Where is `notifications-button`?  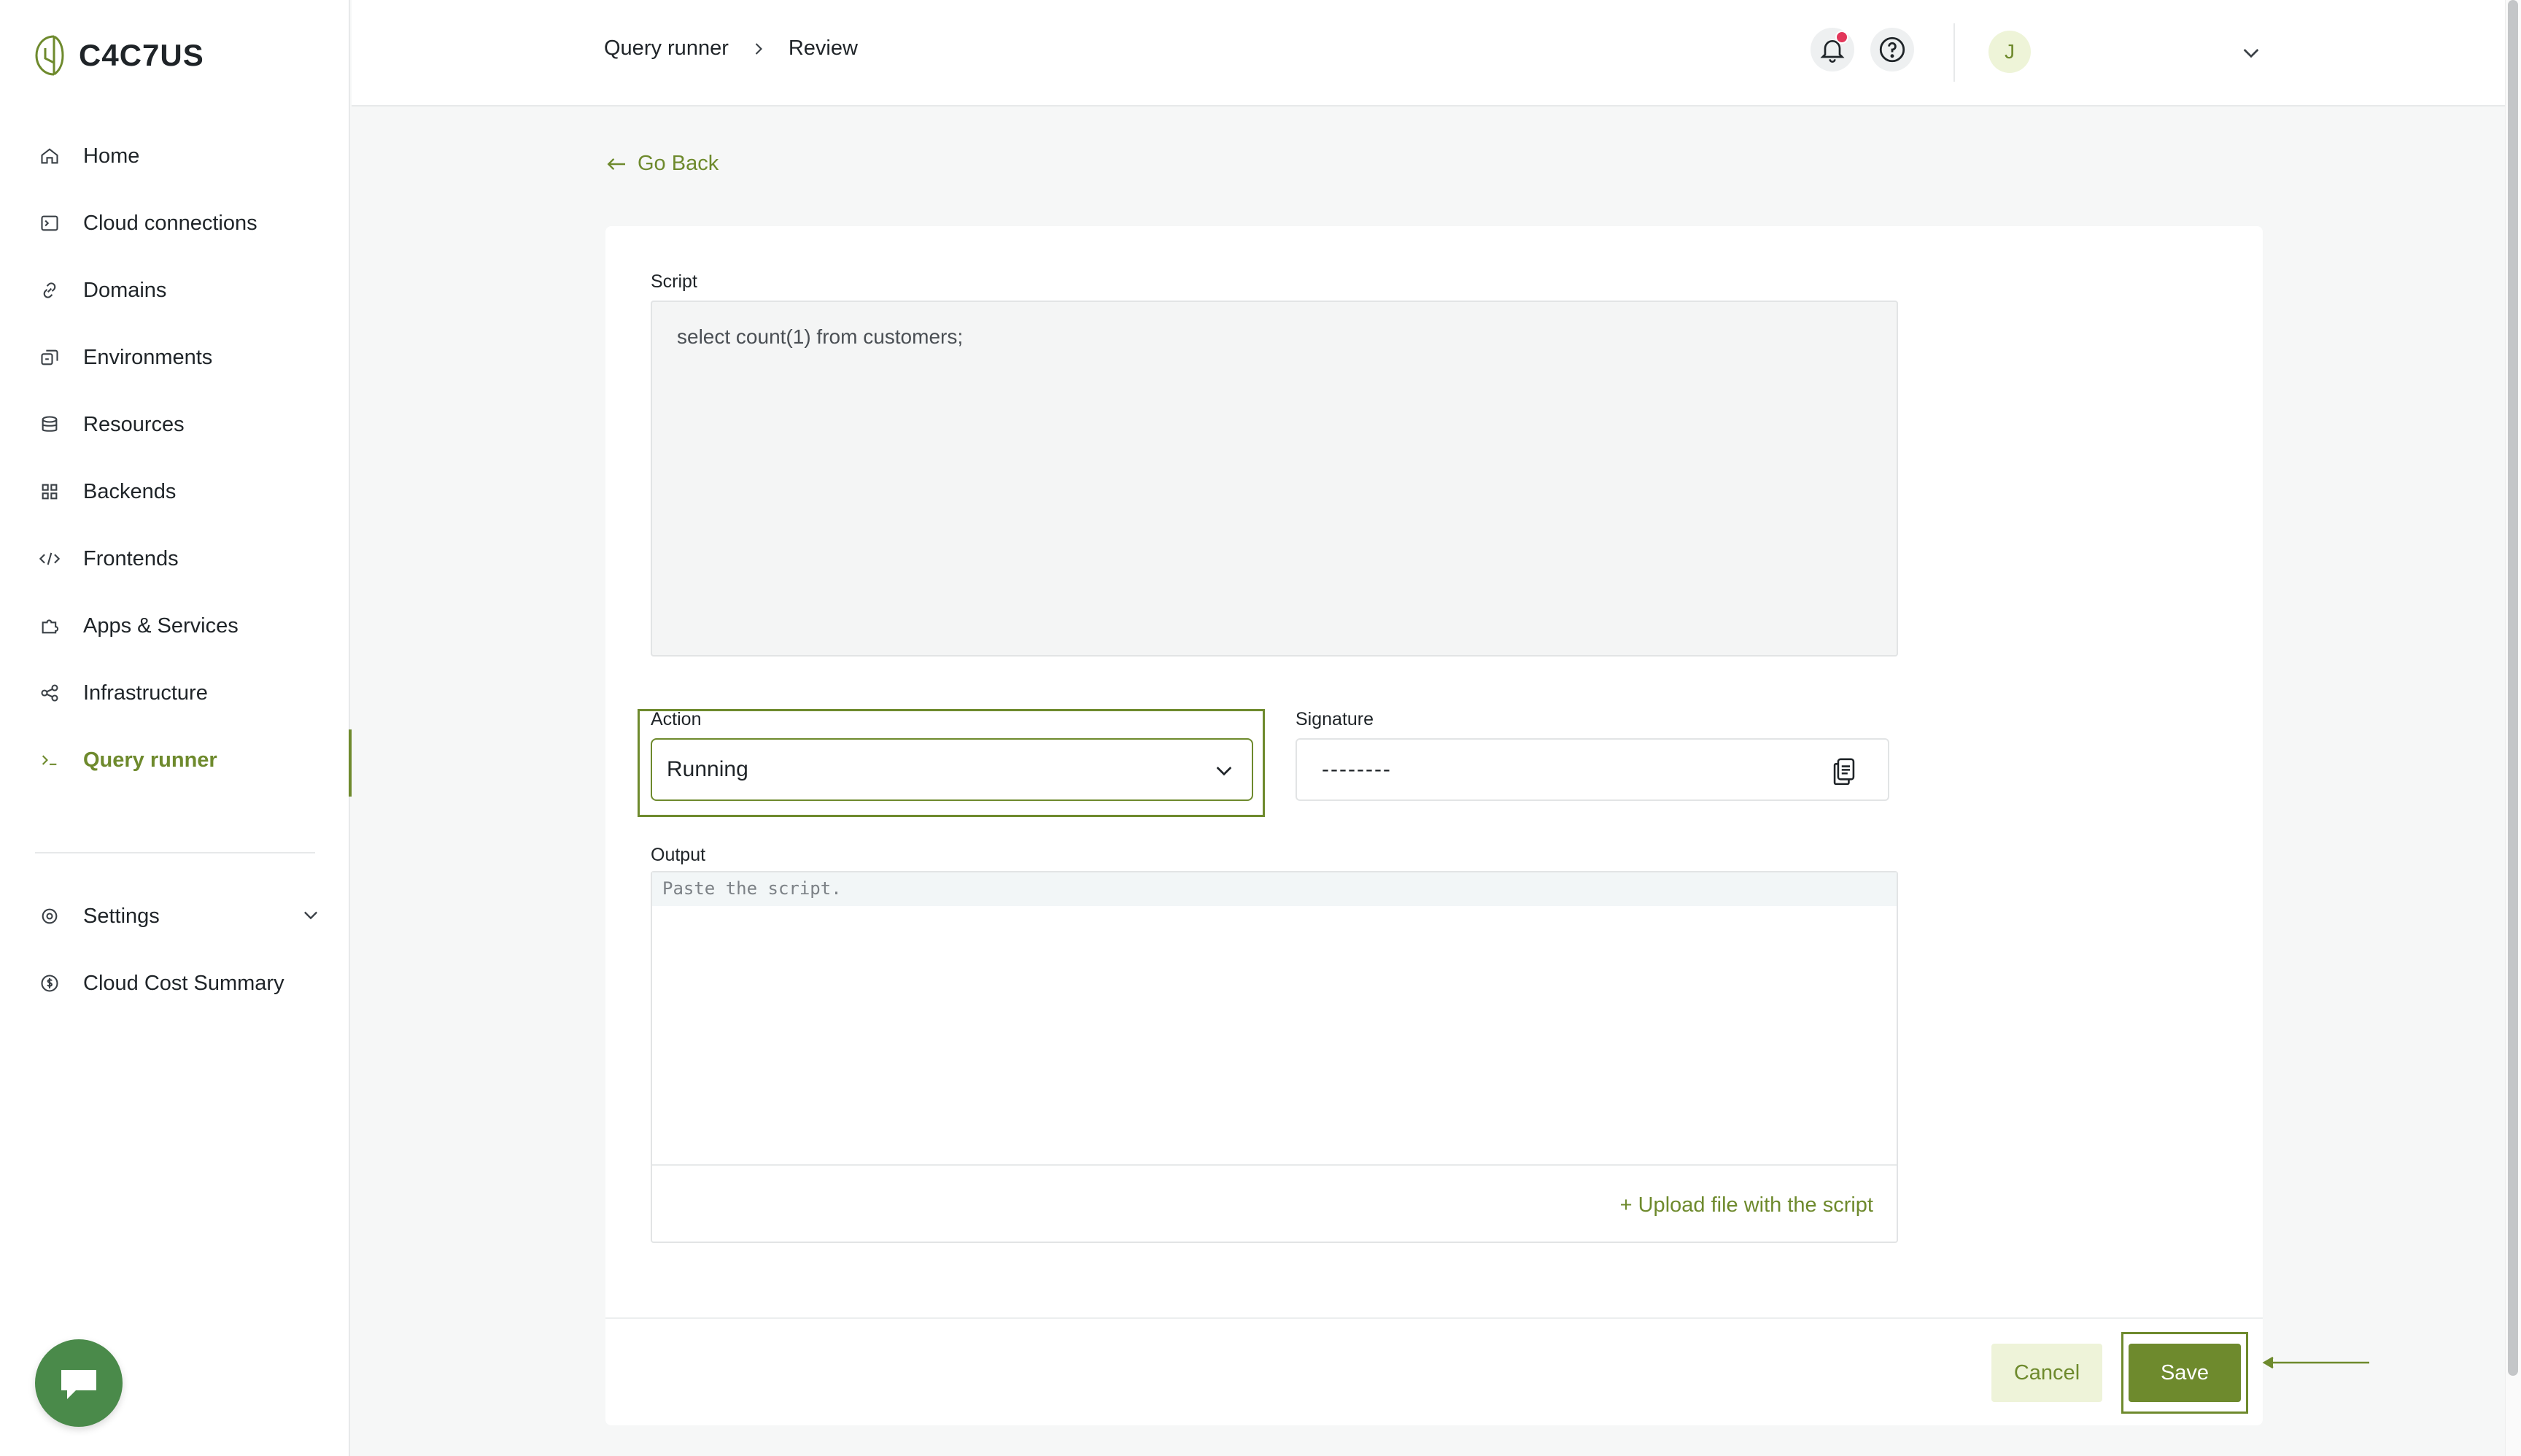 notifications-button is located at coordinates (1832, 49).